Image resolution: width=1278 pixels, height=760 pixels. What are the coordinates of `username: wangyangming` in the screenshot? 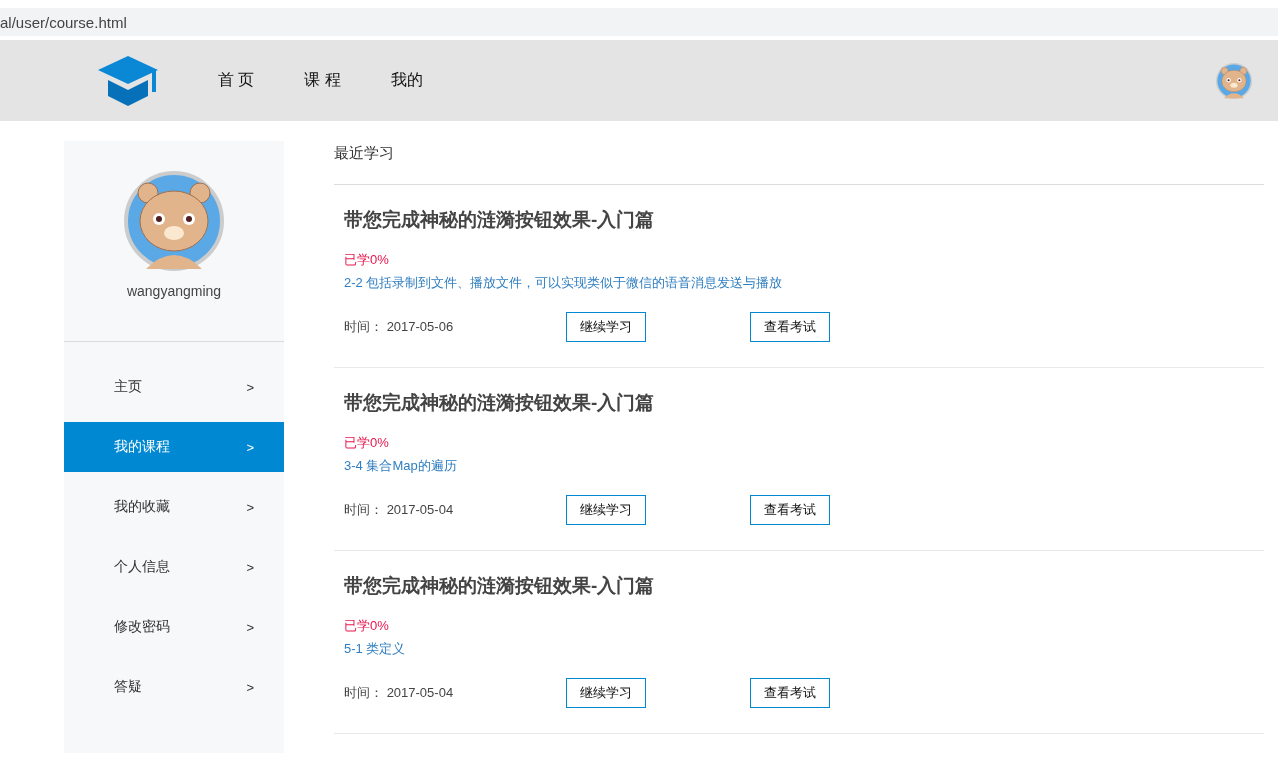 It's located at (174, 291).